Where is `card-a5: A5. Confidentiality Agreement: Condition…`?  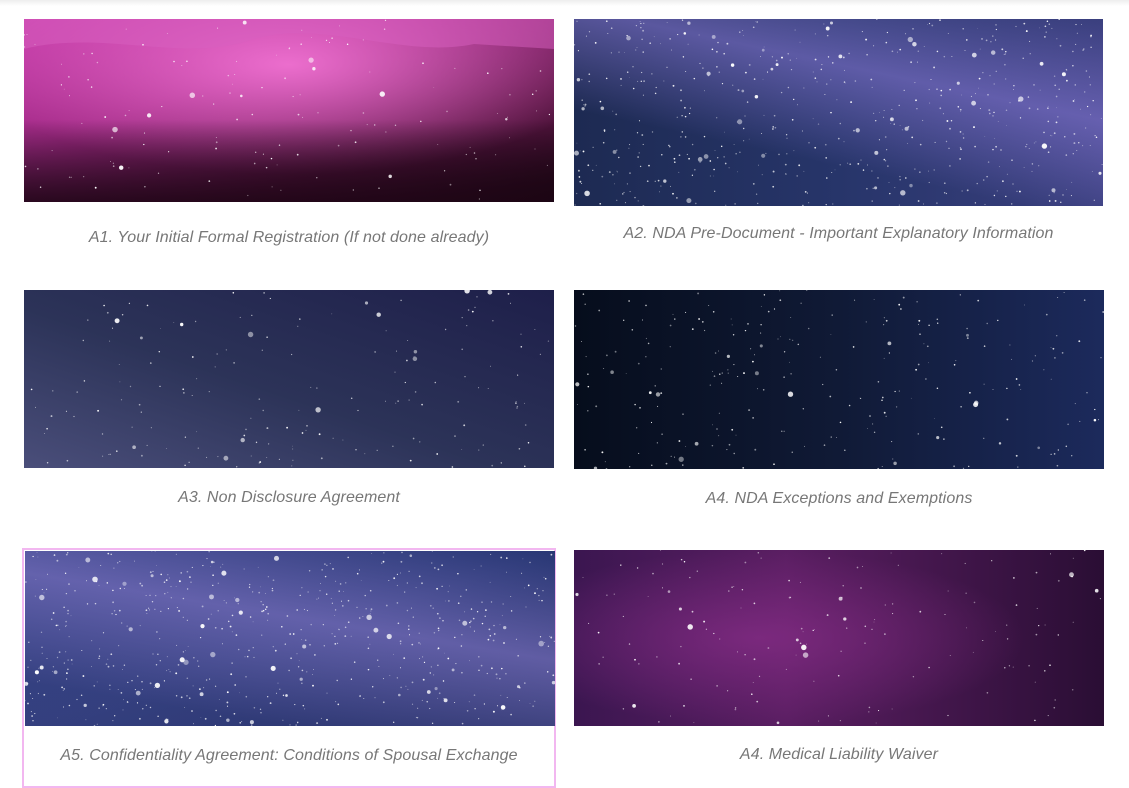
card-a5: A5. Confidentiality Agreement: Condition… is located at coordinates (289, 668).